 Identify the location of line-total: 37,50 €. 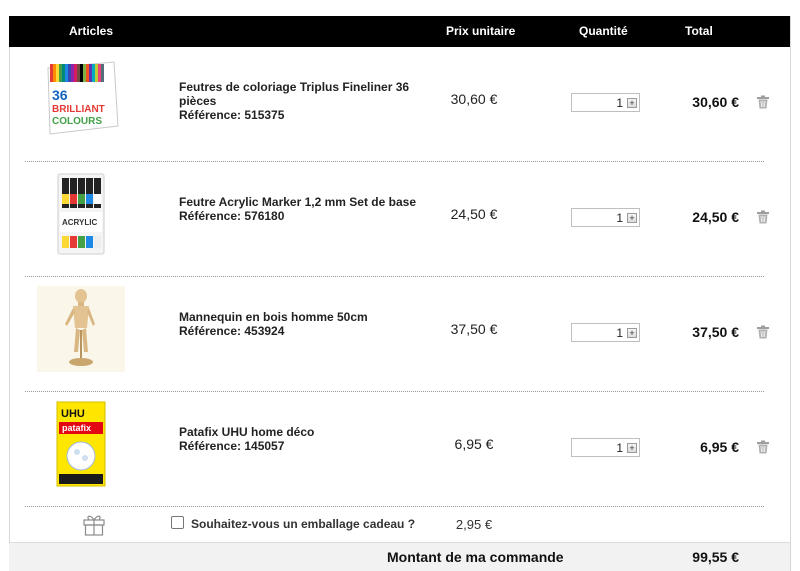
(715, 332).